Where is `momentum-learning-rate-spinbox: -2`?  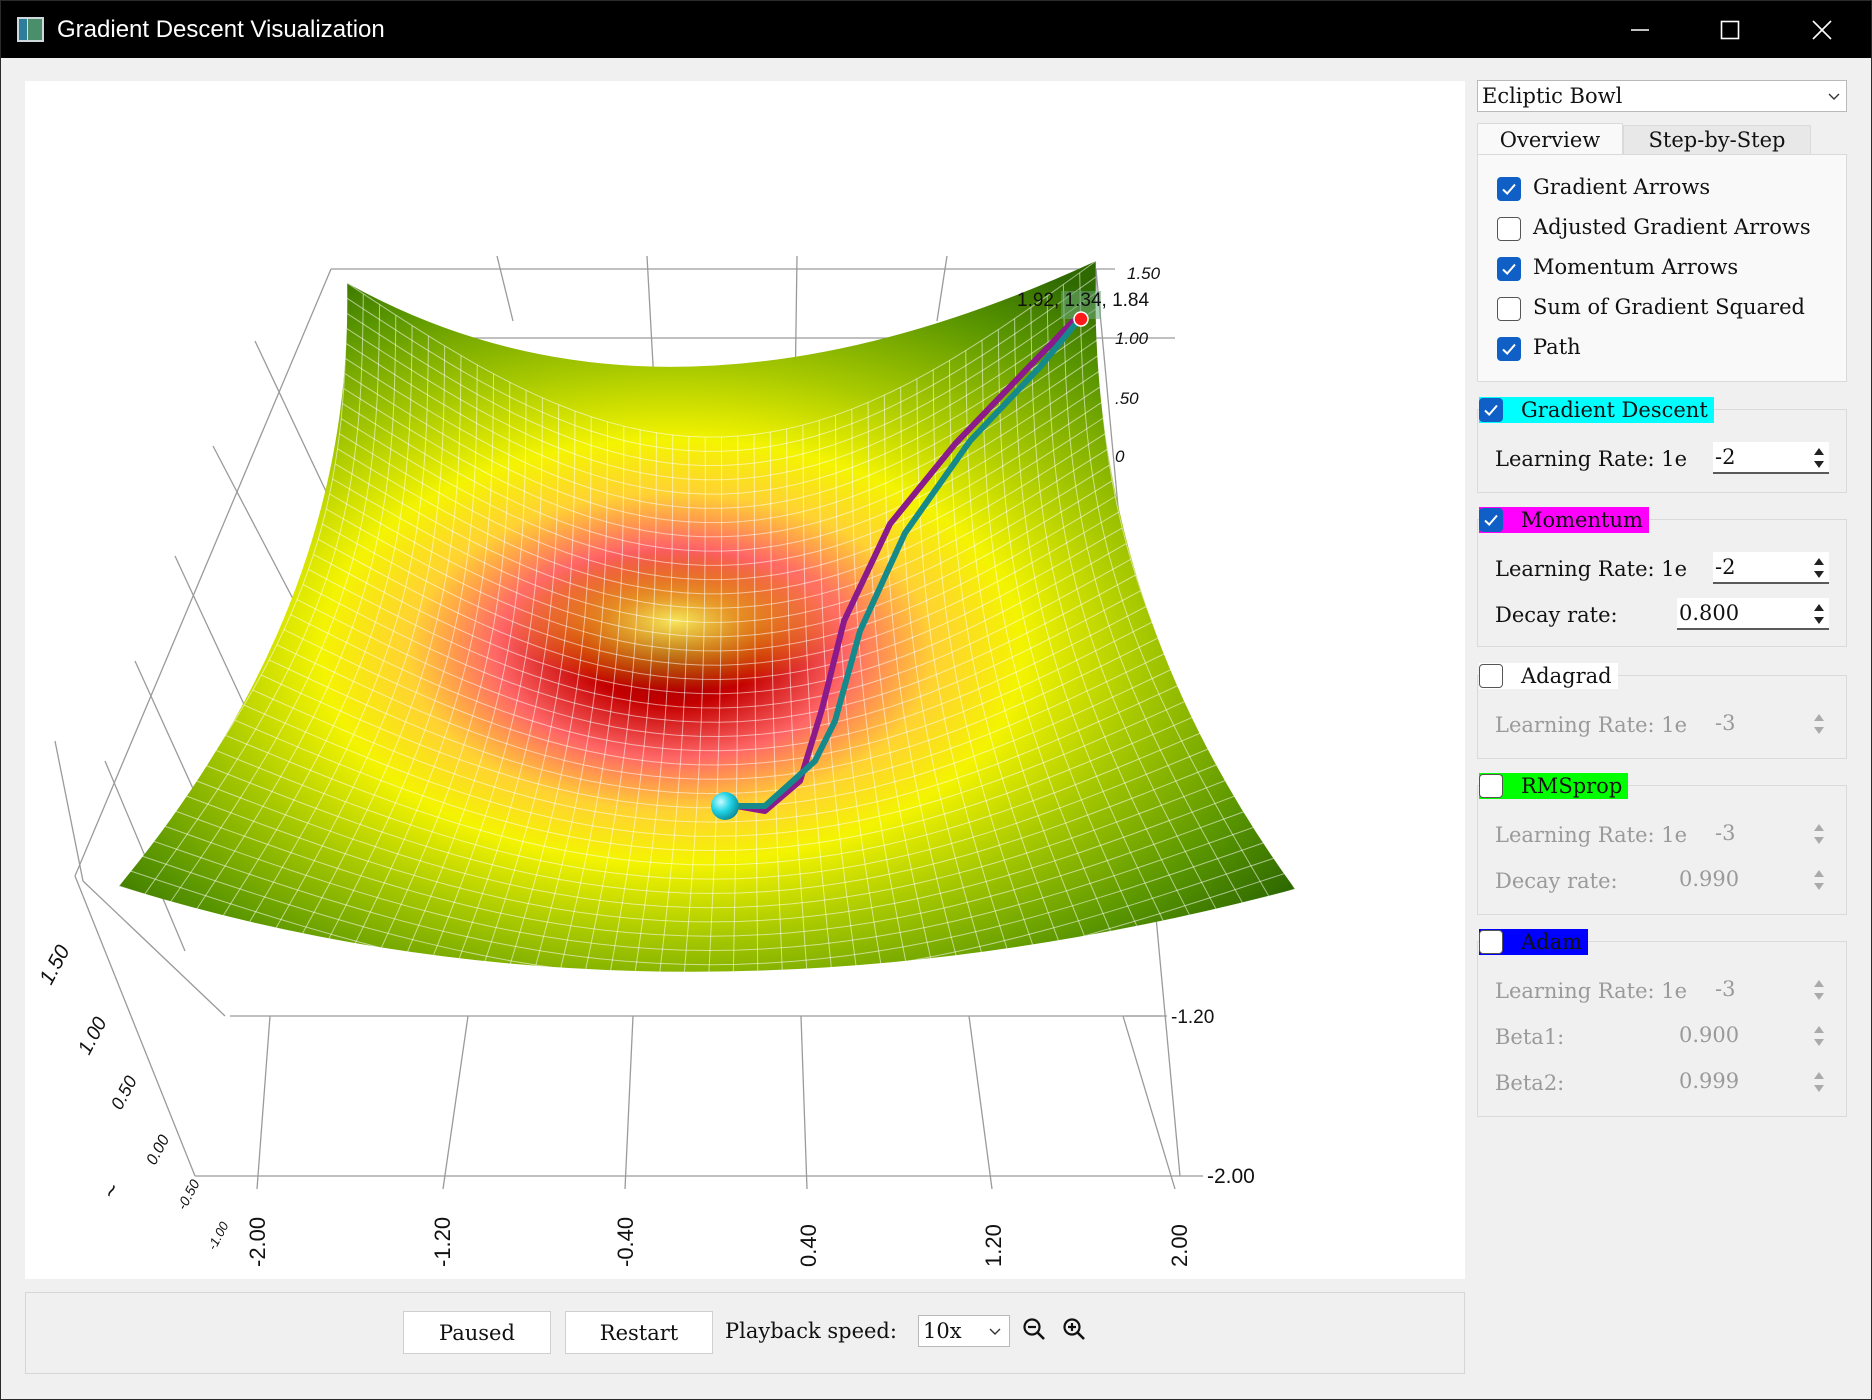
momentum-learning-rate-spinbox: -2 is located at coordinates (1771, 568).